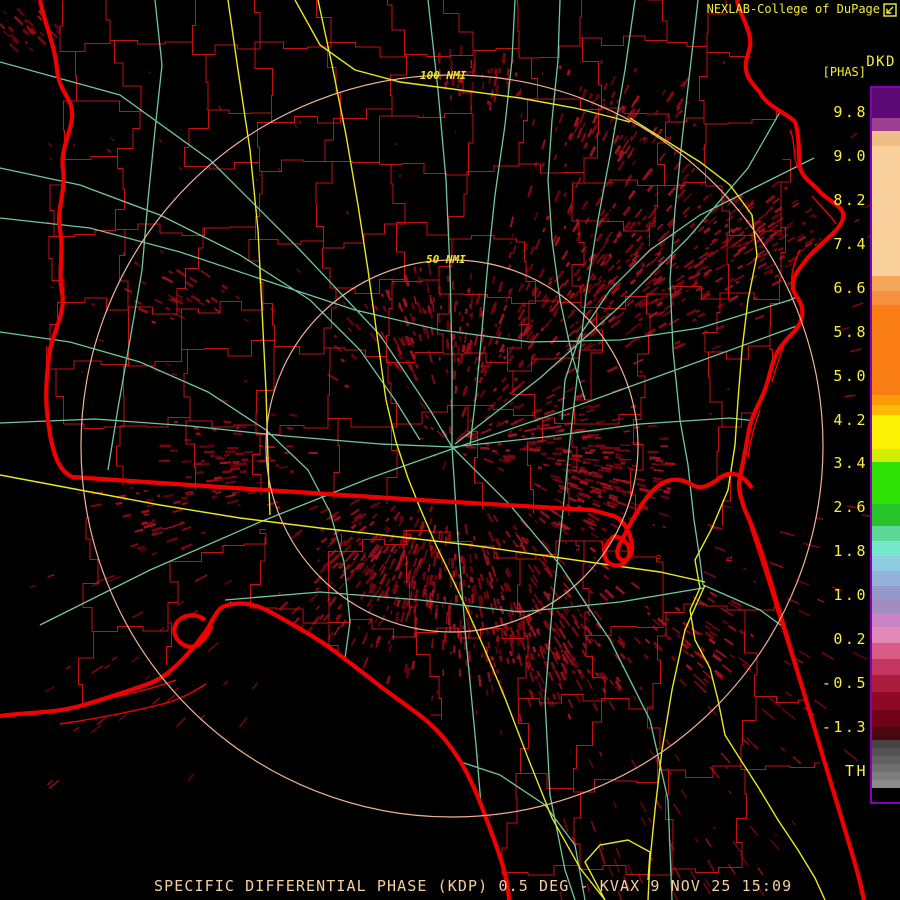 The image size is (900, 900). Describe the element at coordinates (850, 112) in the screenshot. I see `scale-label: 9.8` at that location.